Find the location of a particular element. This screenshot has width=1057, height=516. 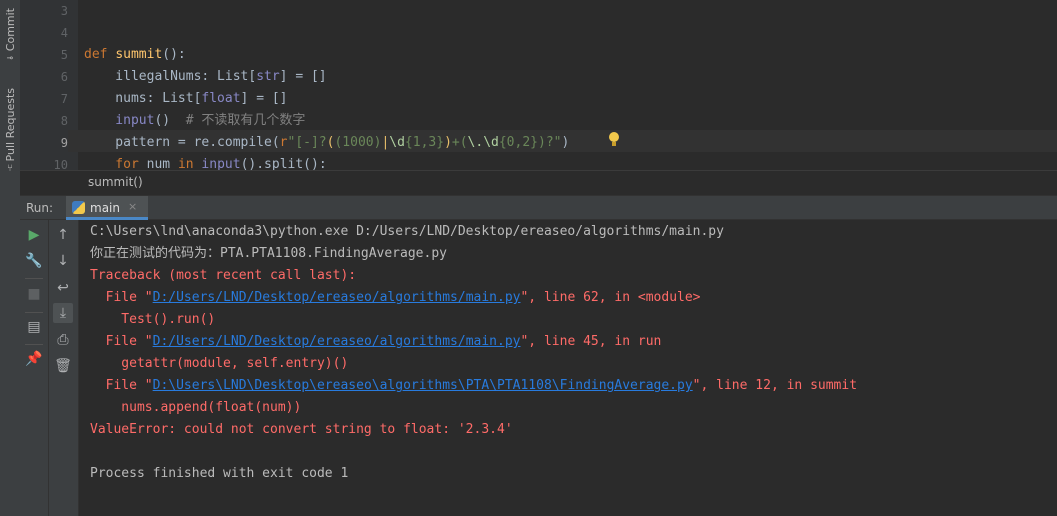

code-token: pattern = re.compile( is located at coordinates (182, 142).